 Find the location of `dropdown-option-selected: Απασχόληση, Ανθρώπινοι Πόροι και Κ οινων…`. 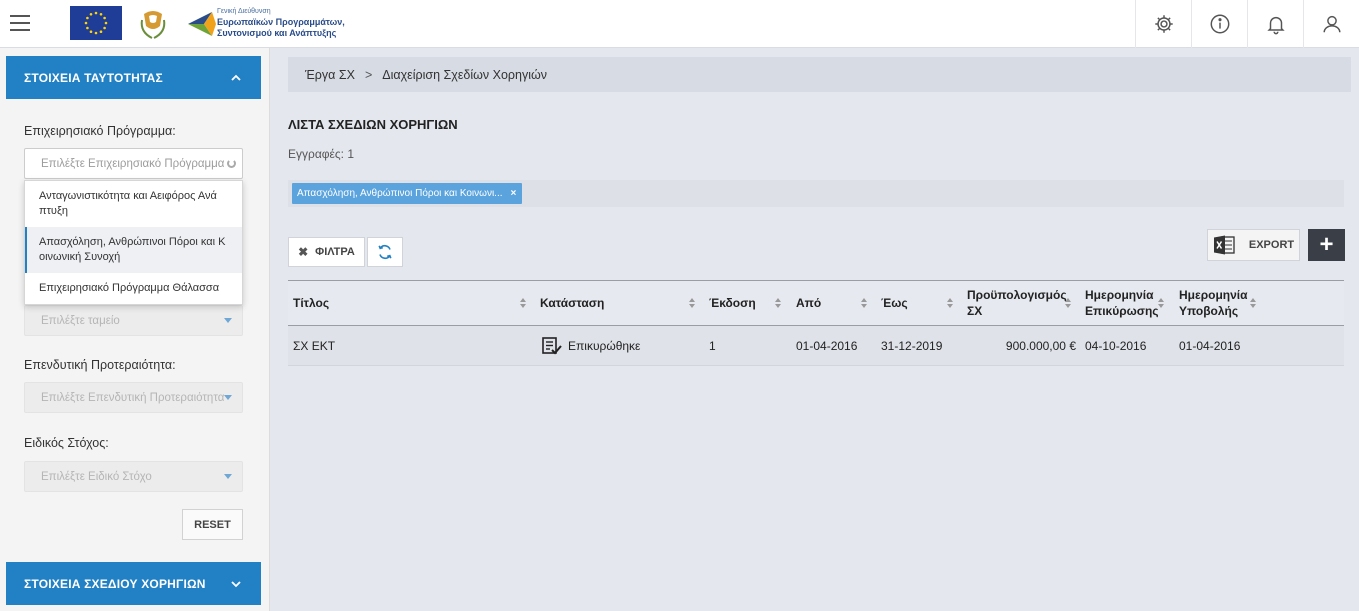

dropdown-option-selected: Απασχόληση, Ανθρώπινοι Πόροι και Κ οινων… is located at coordinates (133, 250).